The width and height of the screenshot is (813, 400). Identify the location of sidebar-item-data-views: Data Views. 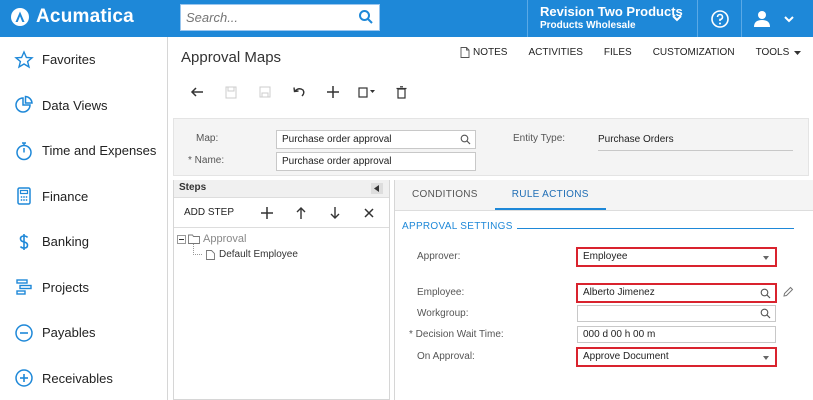
(83, 106).